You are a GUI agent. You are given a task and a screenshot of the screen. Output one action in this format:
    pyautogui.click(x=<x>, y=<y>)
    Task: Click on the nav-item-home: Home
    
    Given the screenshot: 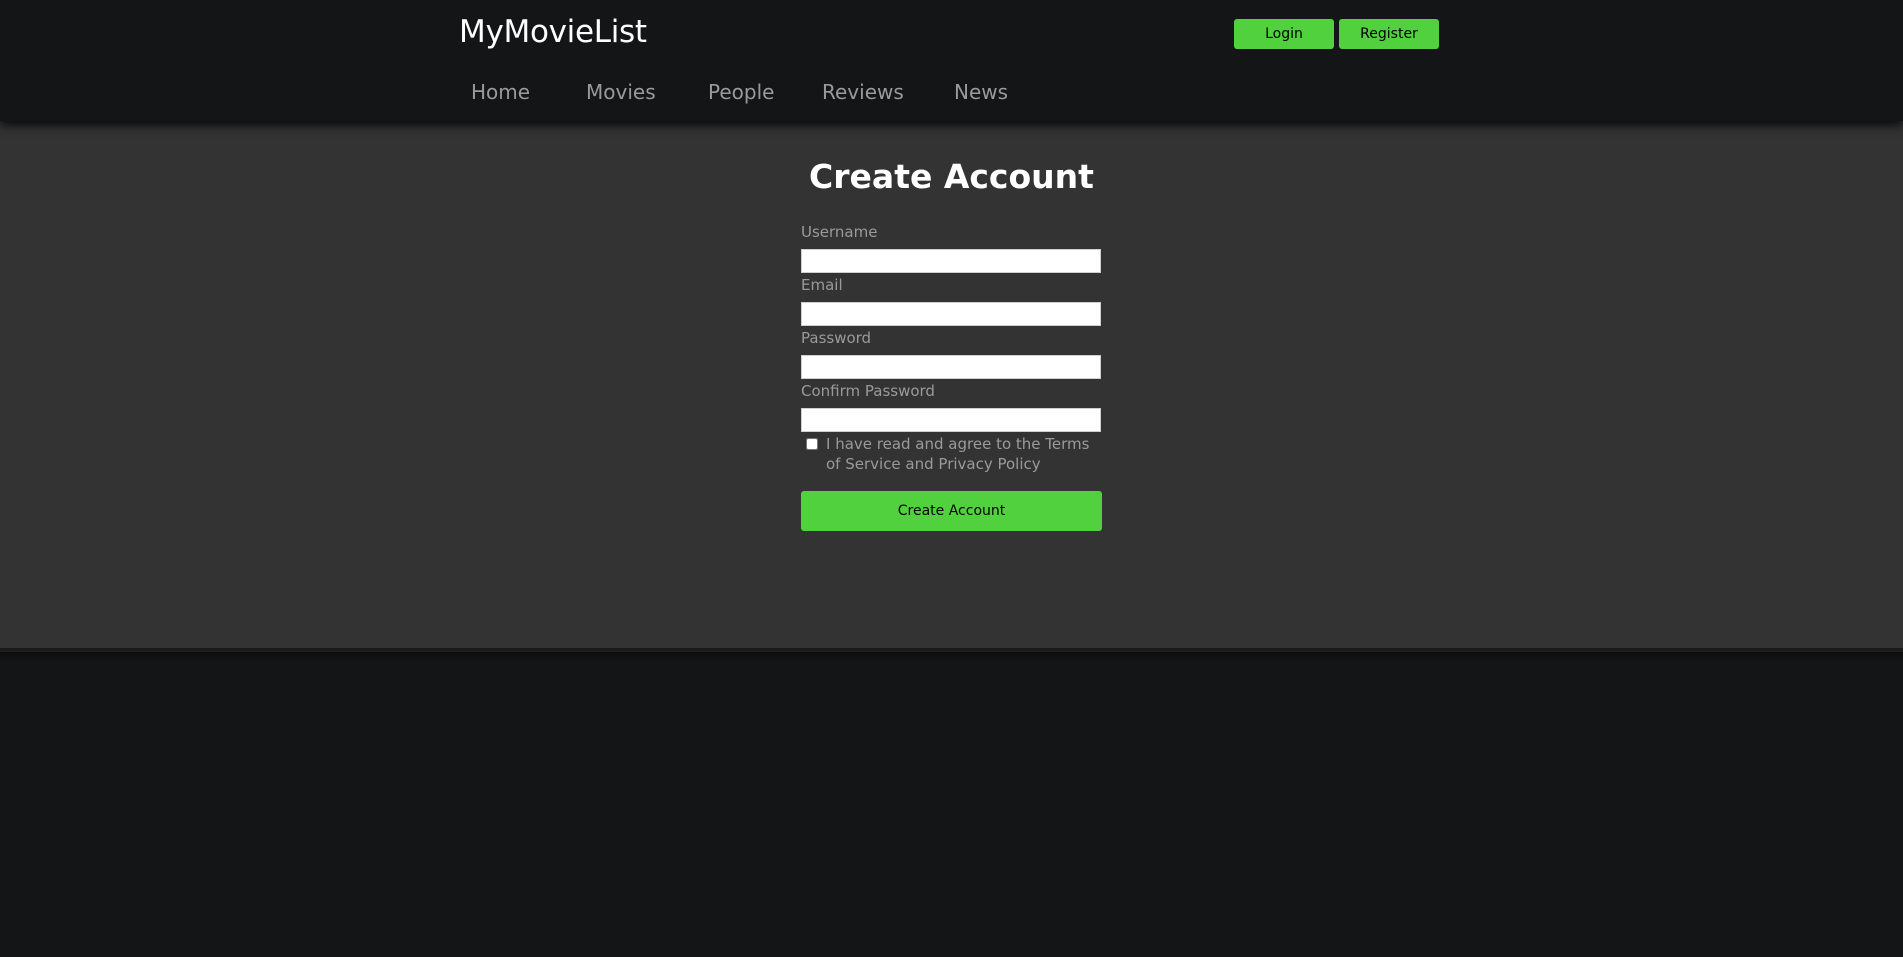 What is the action you would take?
    pyautogui.click(x=500, y=92)
    